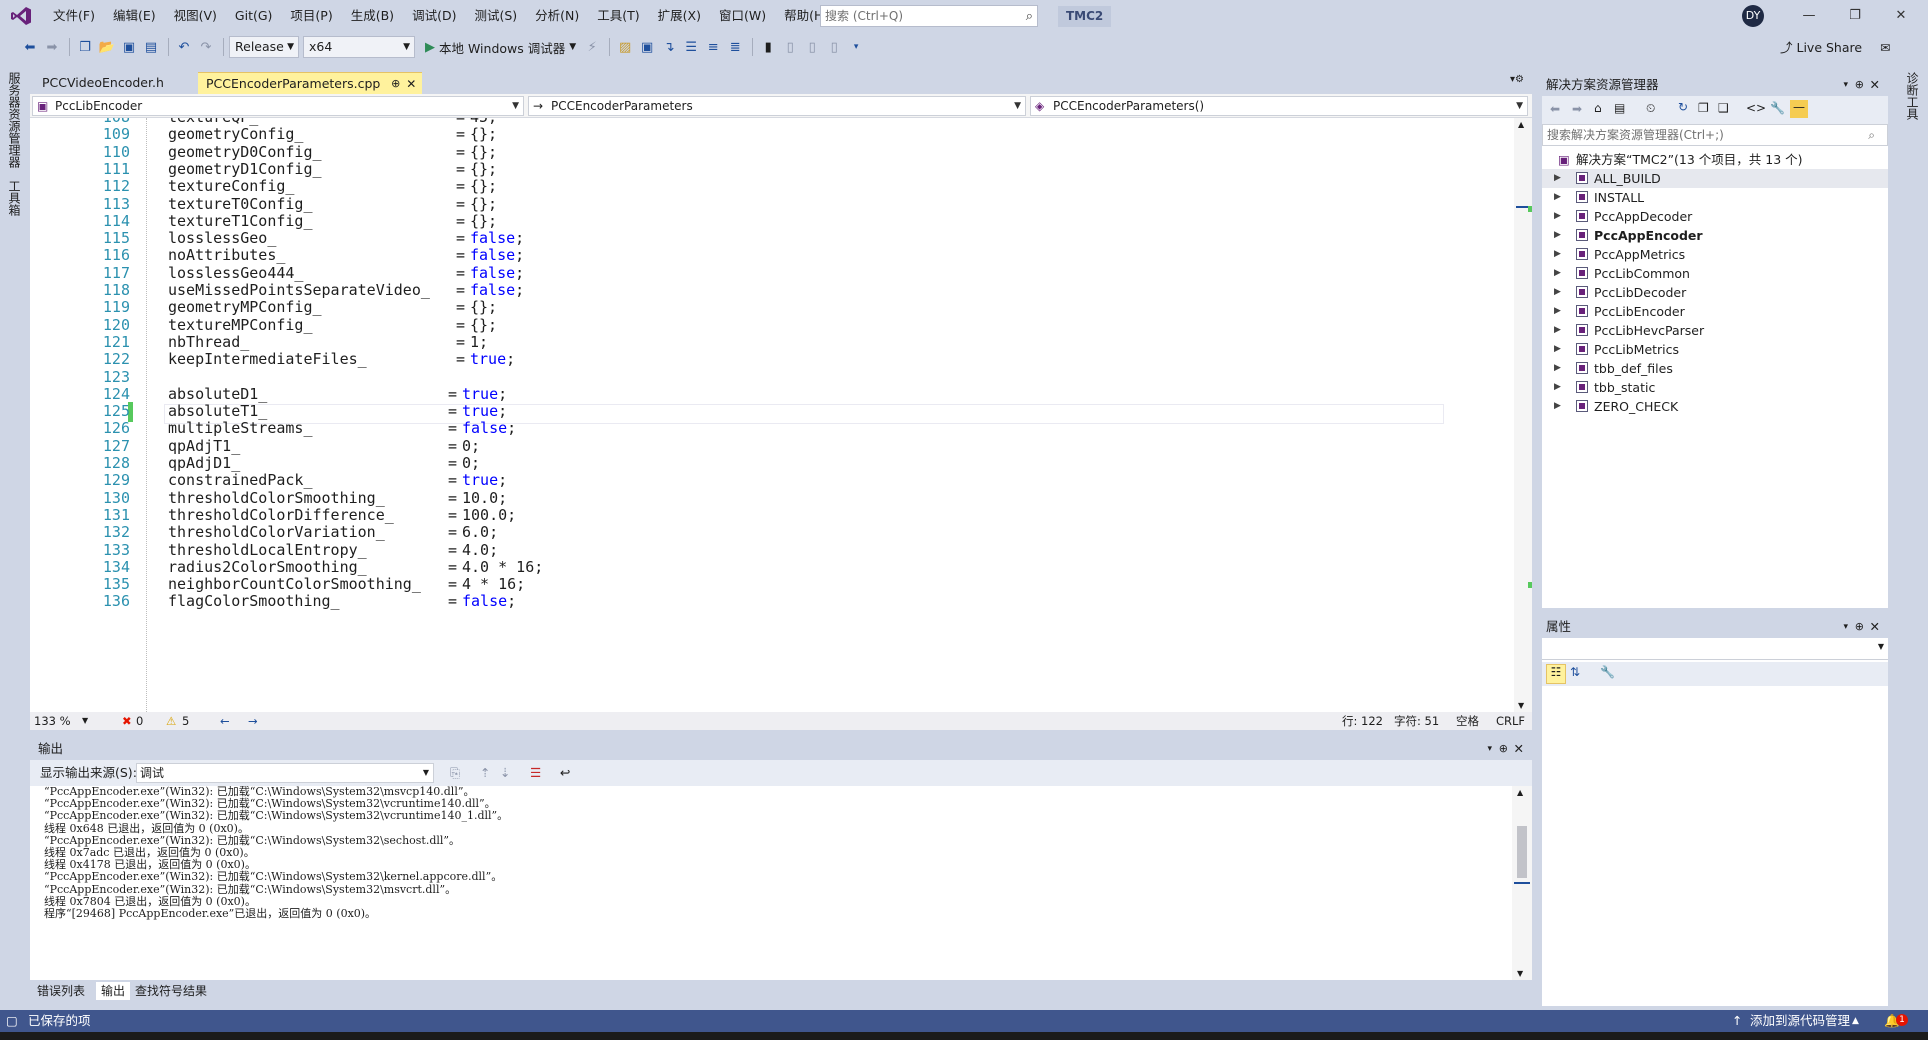 This screenshot has height=1040, width=1928. What do you see at coordinates (713, 47) in the screenshot?
I see `comment-icon: ≡` at bounding box center [713, 47].